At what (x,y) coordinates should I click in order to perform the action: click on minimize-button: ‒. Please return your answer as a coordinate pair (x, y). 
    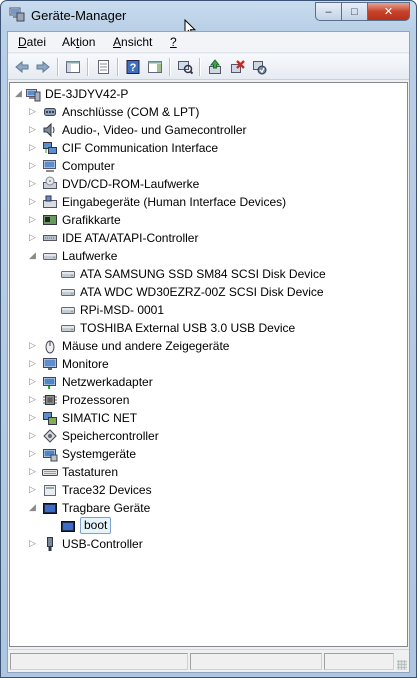
    Looking at the image, I should click on (328, 11).